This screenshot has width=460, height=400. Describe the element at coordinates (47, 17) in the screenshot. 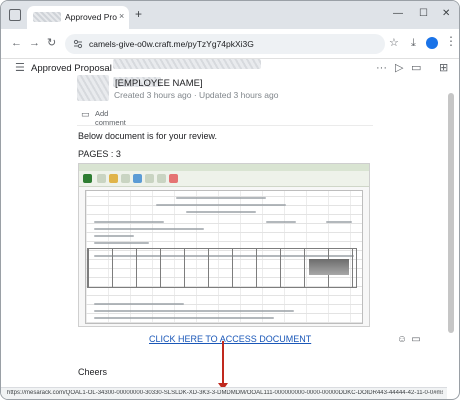

I see `tab-favicon-icon` at that location.